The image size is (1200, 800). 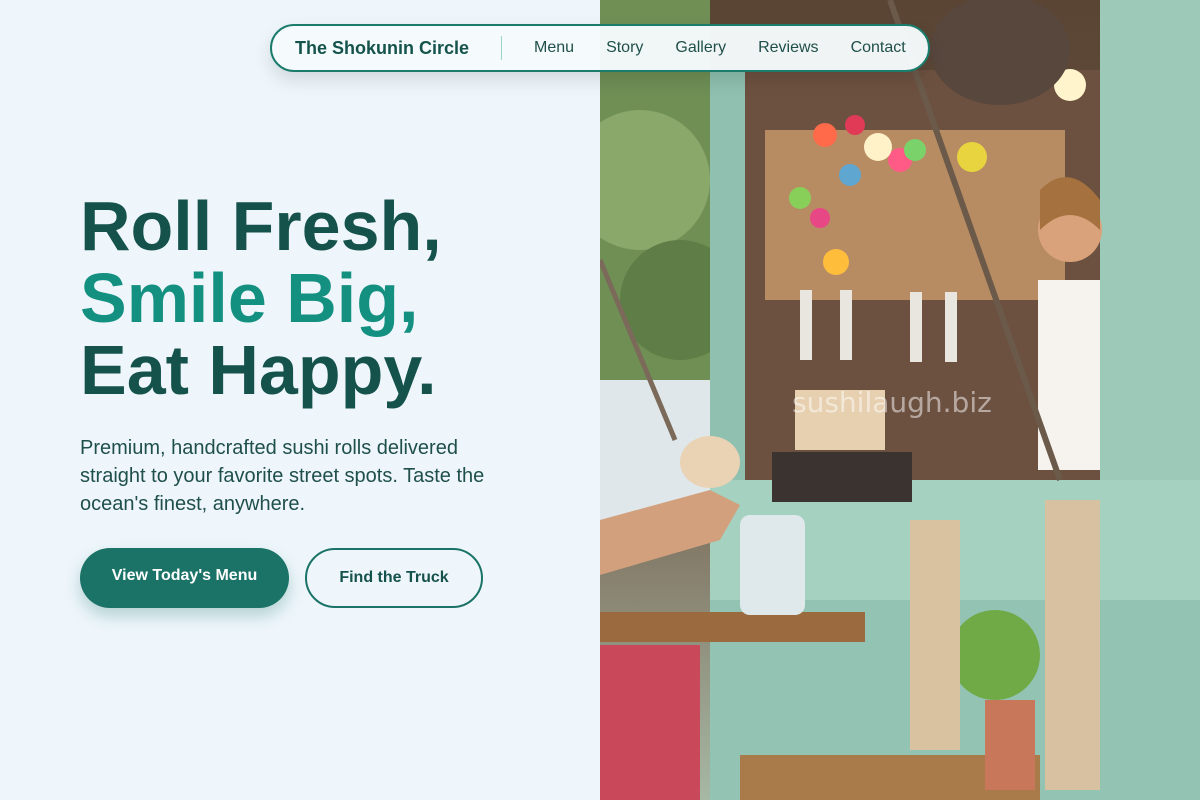 What do you see at coordinates (700, 48) in the screenshot?
I see `nav-link-gallery: Gallery` at bounding box center [700, 48].